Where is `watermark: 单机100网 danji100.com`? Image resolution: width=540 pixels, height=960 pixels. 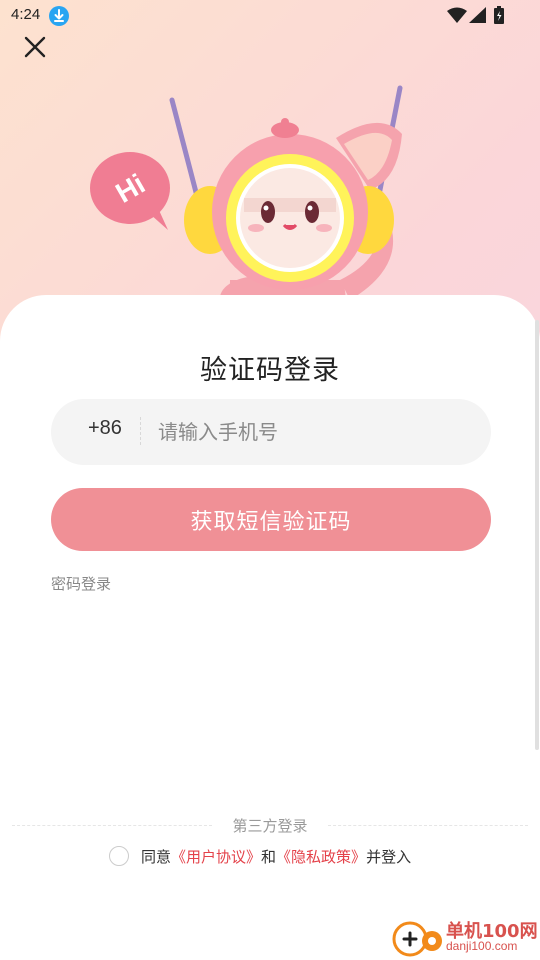 watermark: 单机100网 danji100.com is located at coordinates (464, 937).